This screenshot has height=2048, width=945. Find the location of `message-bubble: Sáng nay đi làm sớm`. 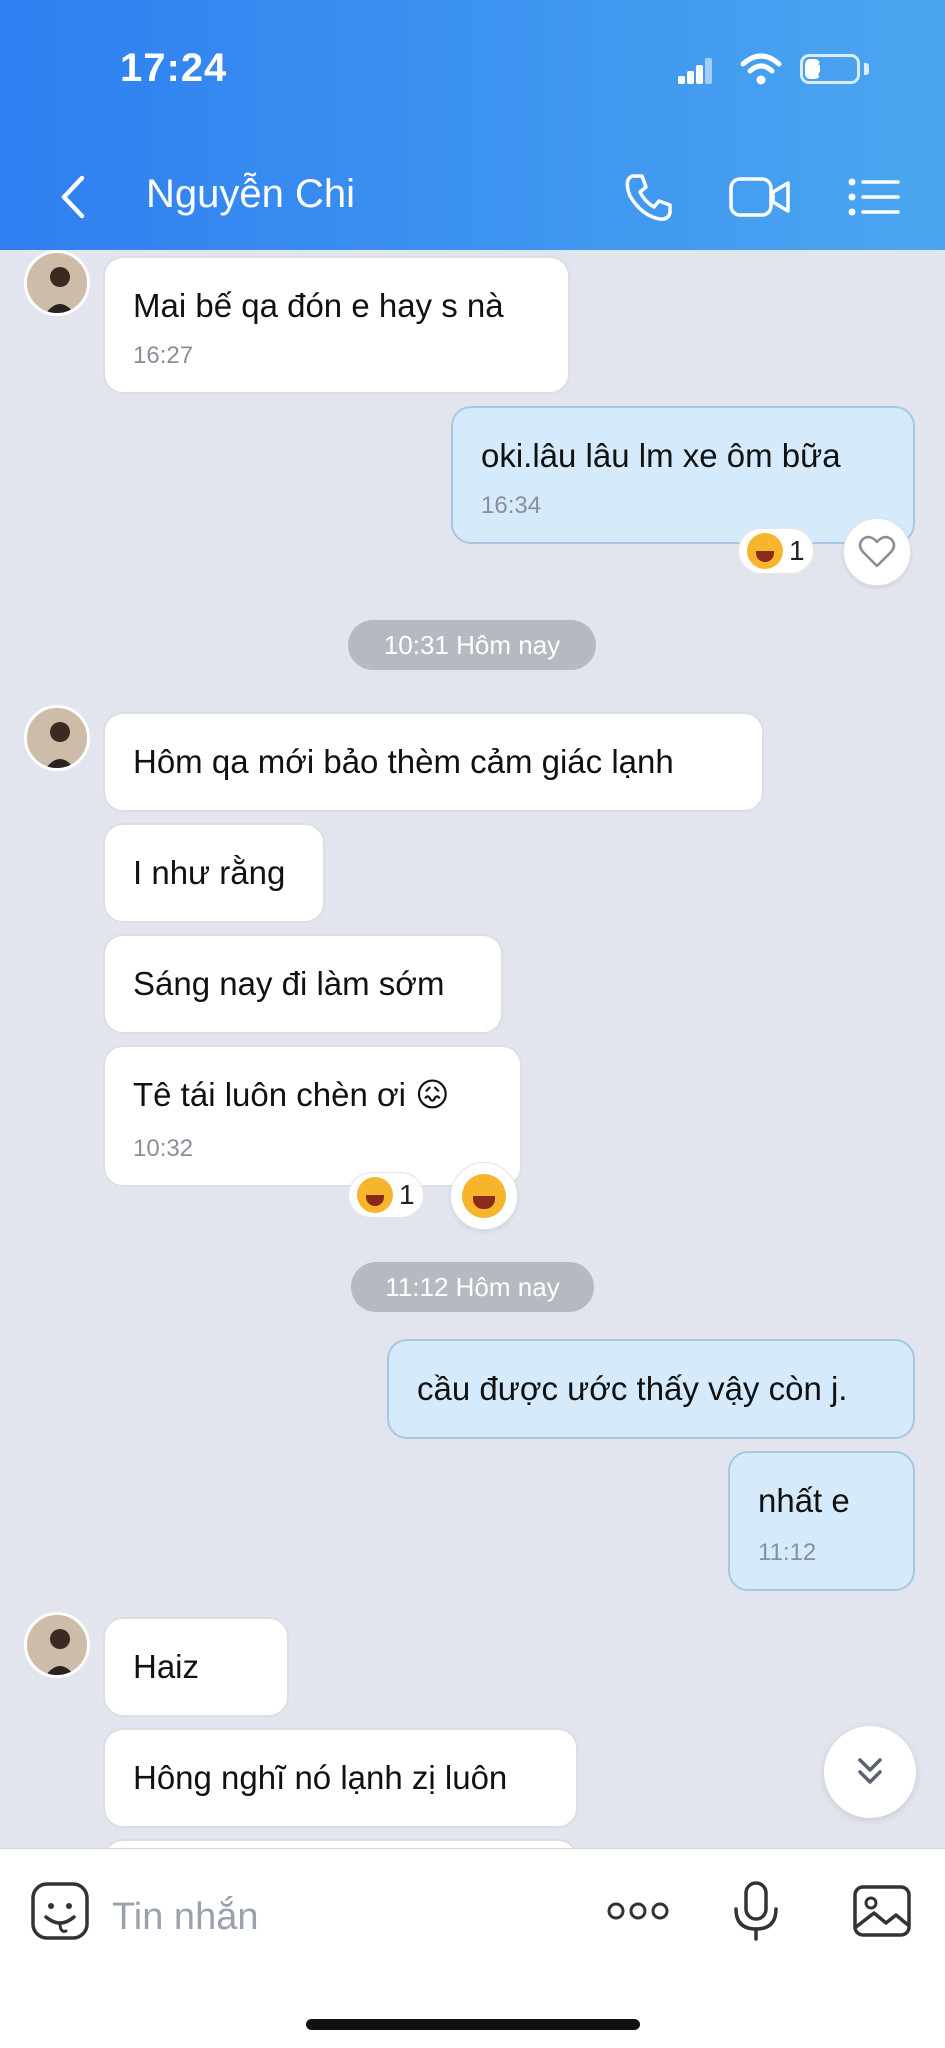

message-bubble: Sáng nay đi làm sớm is located at coordinates (303, 984).